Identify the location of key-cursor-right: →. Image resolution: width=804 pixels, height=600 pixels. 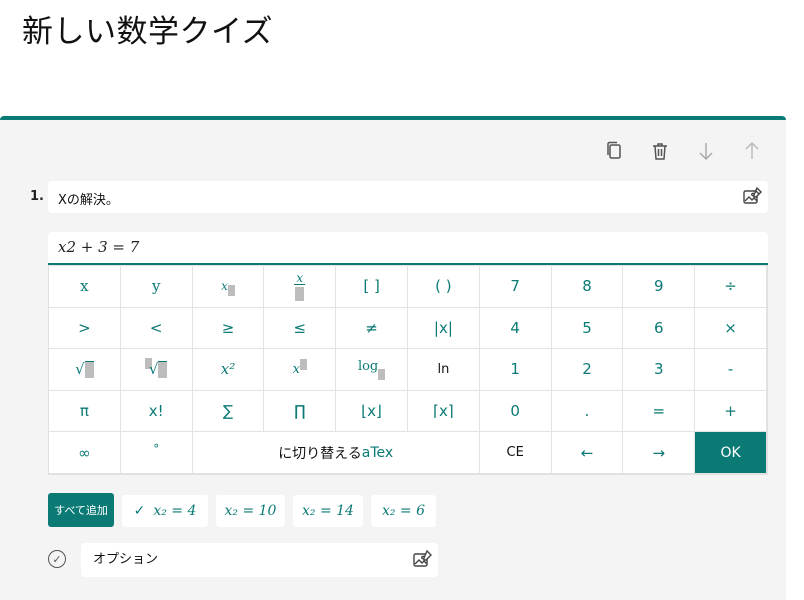
(659, 453).